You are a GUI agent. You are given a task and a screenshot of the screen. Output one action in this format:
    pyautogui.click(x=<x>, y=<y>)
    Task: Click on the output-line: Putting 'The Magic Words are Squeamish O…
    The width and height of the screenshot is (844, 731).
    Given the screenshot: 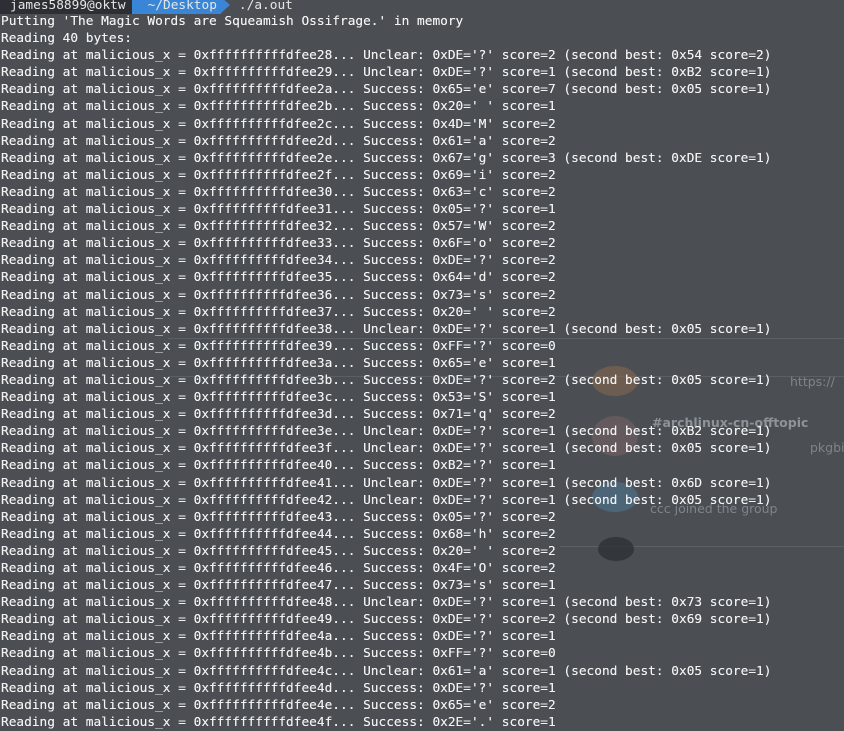 What is the action you would take?
    pyautogui.click(x=232, y=21)
    